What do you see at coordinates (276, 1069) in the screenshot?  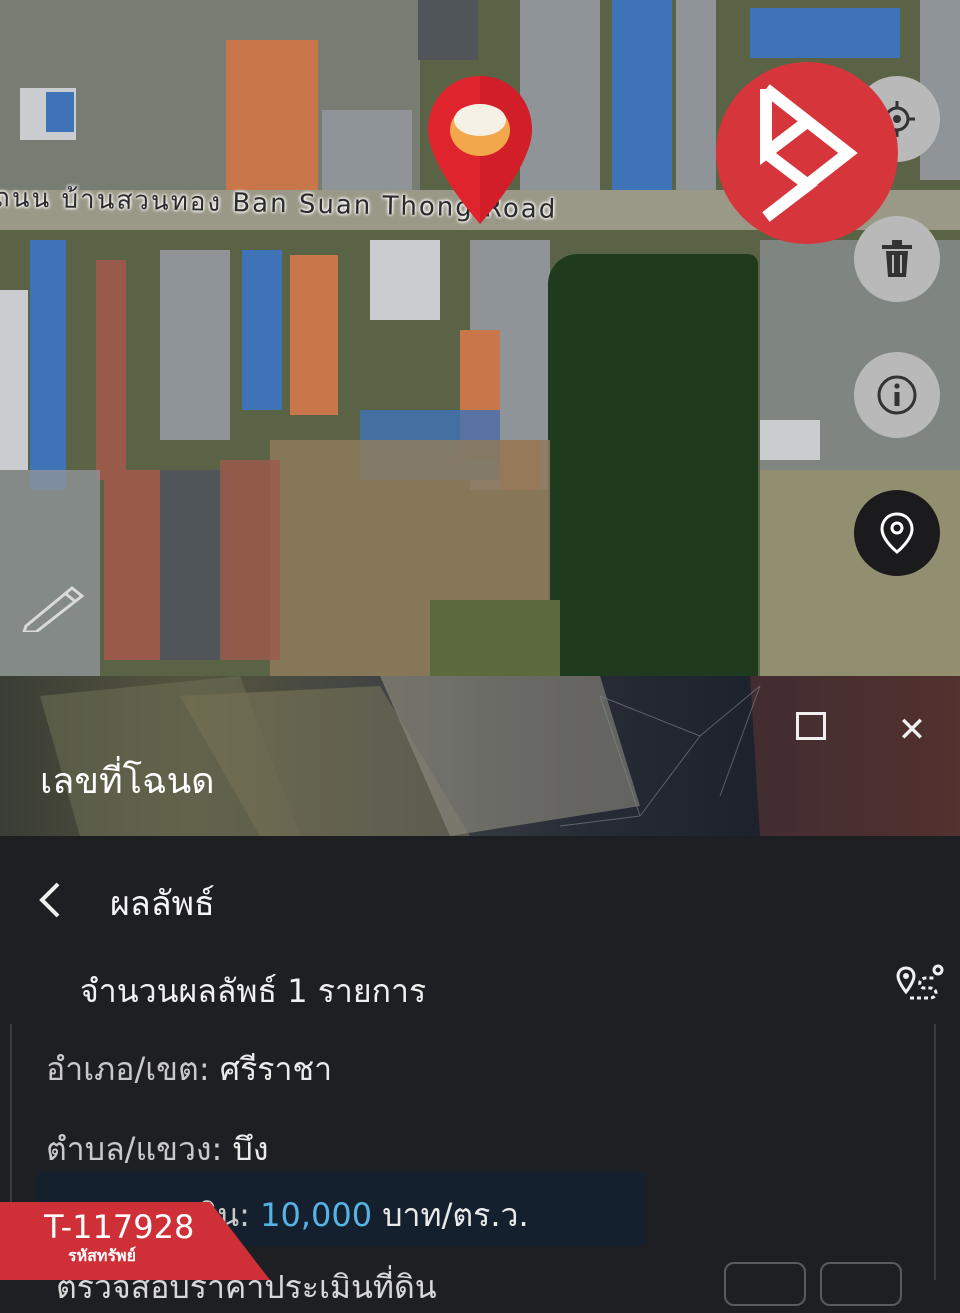 I see `district-value: ศรีราชา` at bounding box center [276, 1069].